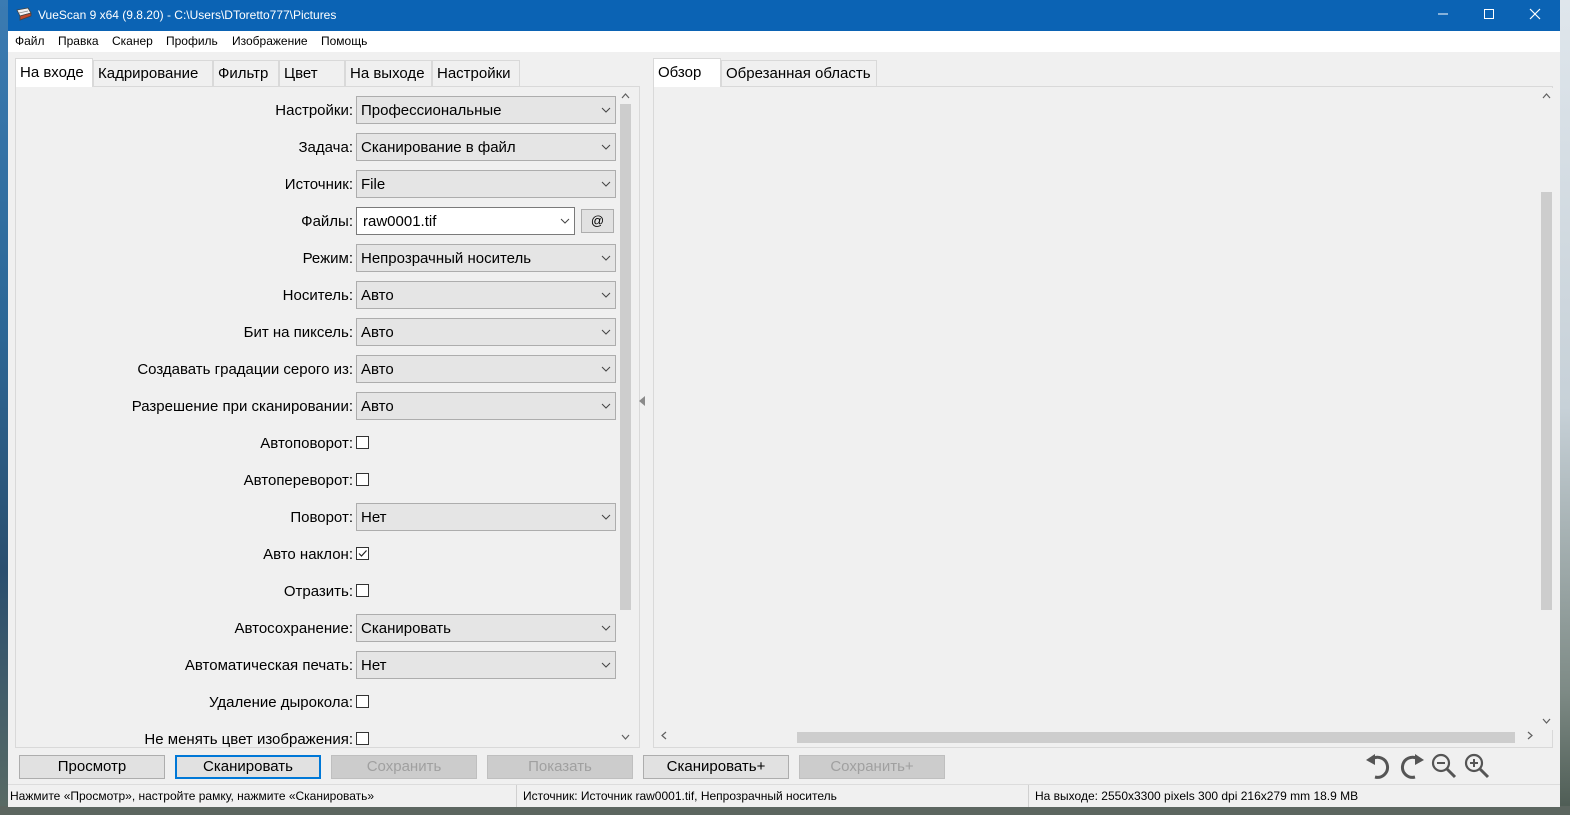  I want to click on autoflip-checkbox, so click(362, 479).